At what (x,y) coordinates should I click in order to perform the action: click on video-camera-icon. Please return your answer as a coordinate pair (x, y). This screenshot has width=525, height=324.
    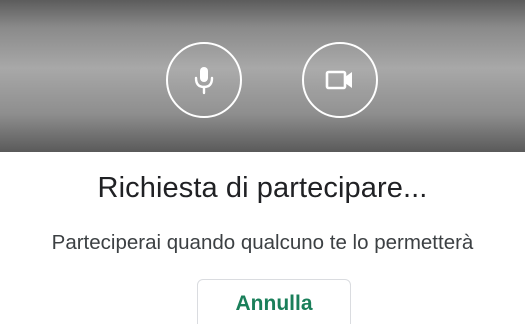
    Looking at the image, I should click on (338, 80).